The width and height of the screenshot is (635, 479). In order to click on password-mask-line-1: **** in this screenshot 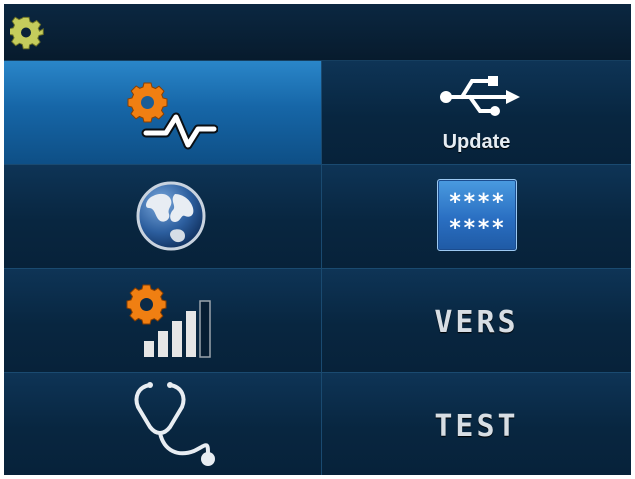, I will do `click(477, 202)`.